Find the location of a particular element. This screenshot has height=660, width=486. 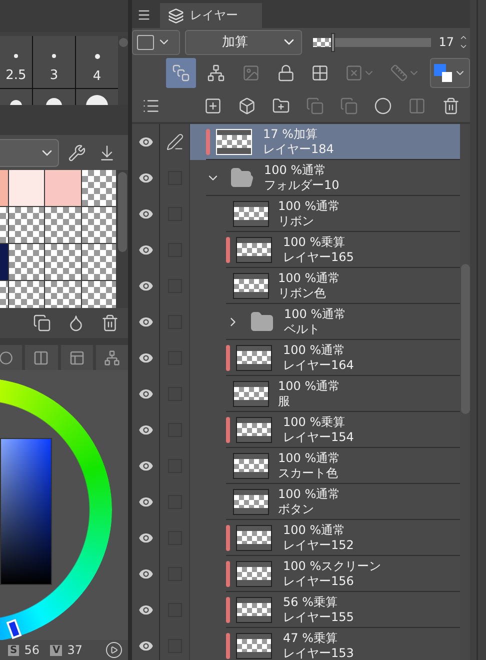

saturation-value-square is located at coordinates (26, 511).